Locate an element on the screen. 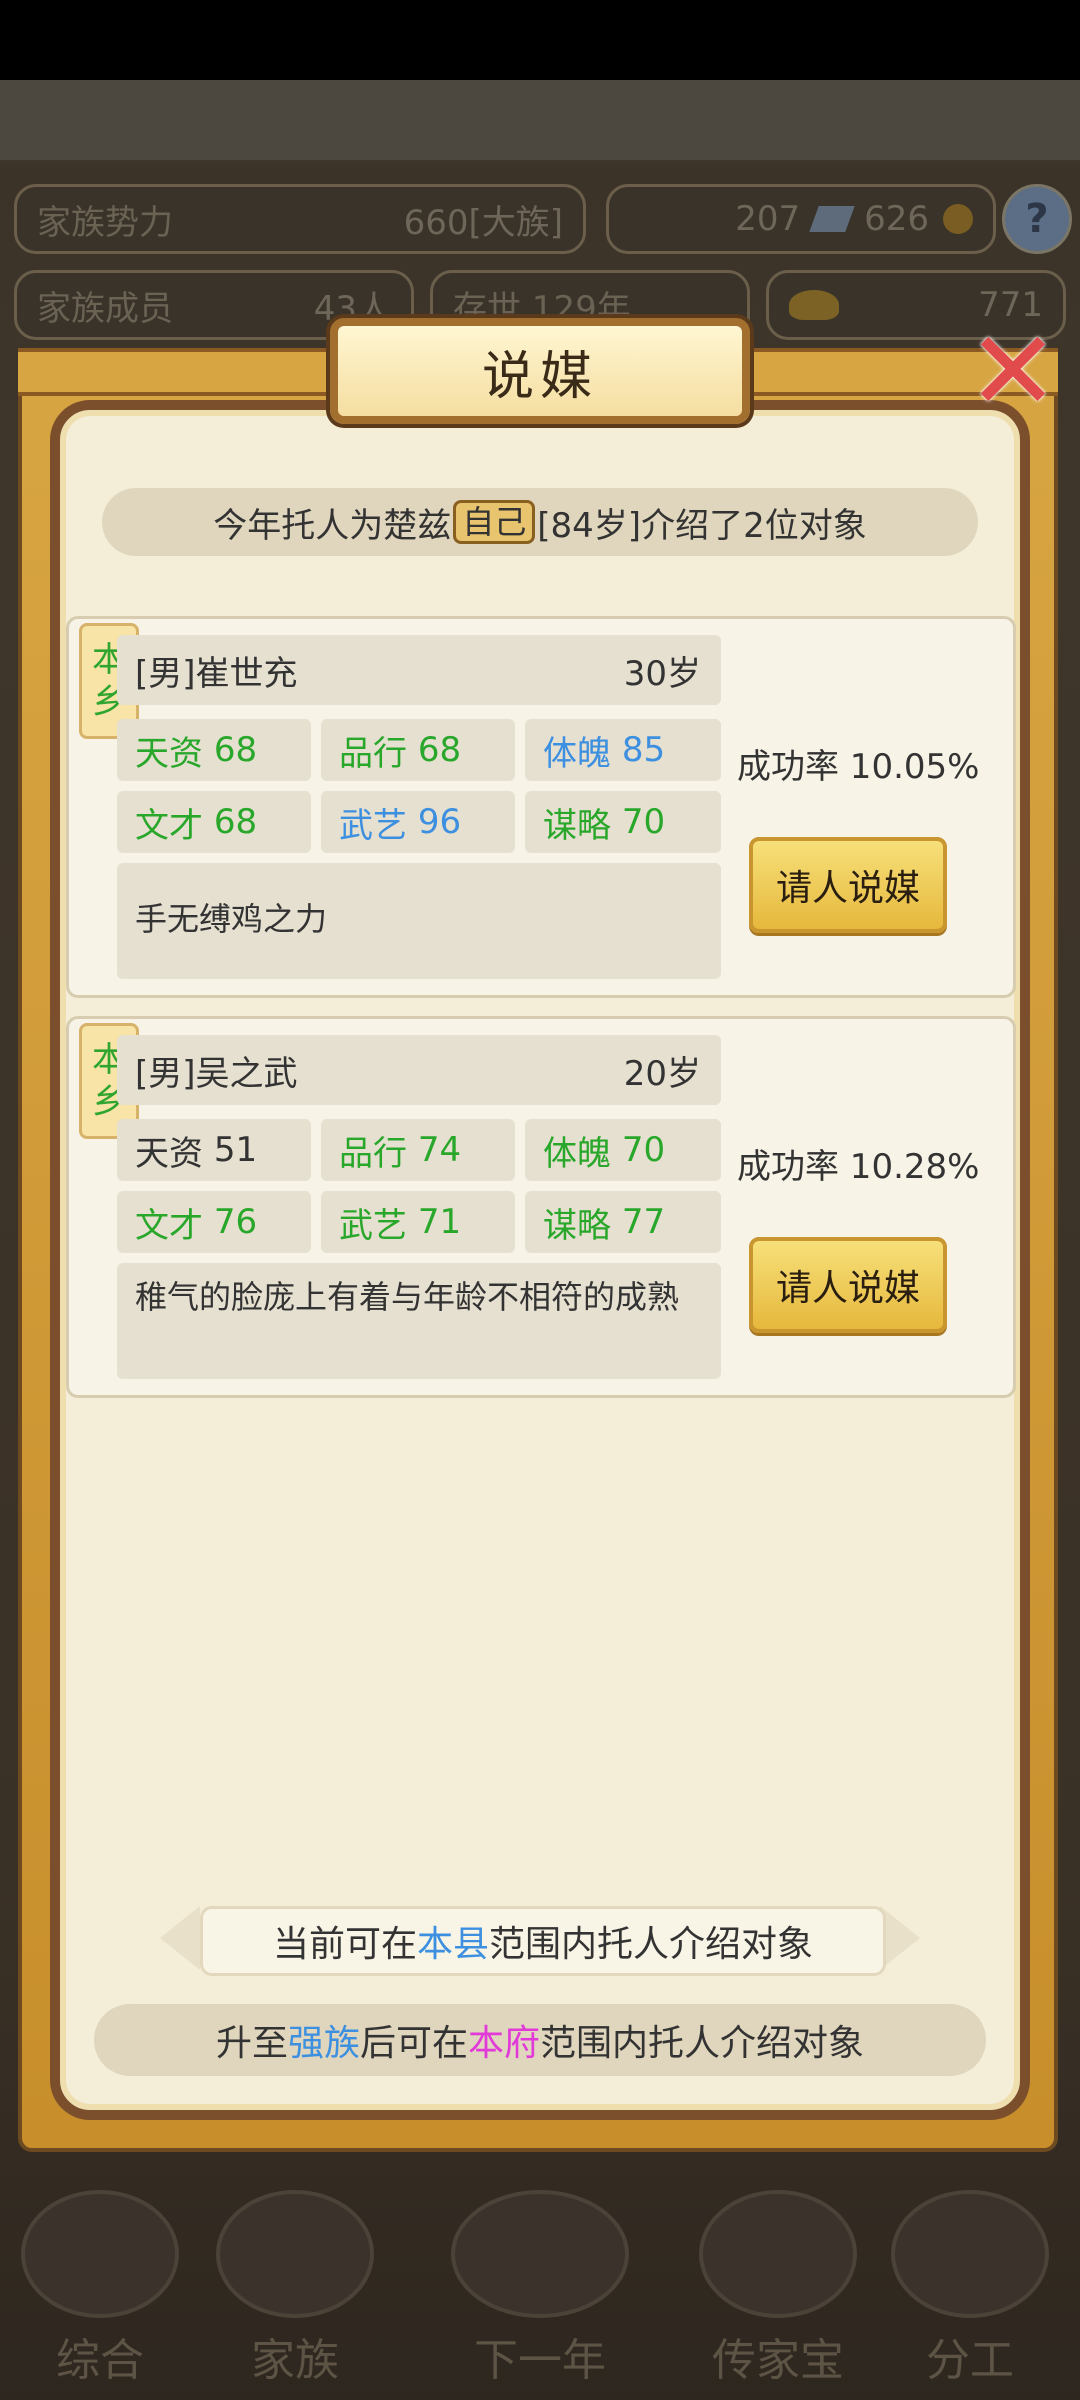  treasure-icon is located at coordinates (778, 2254).